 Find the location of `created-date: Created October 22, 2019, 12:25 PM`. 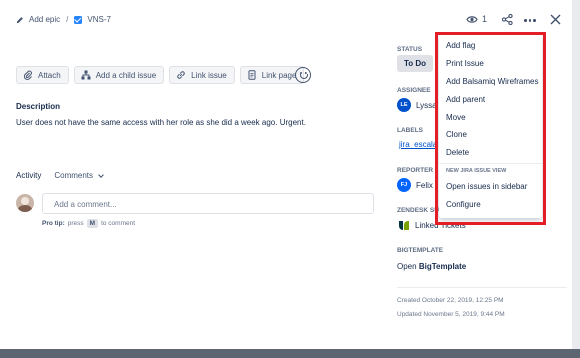

created-date: Created October 22, 2019, 12:25 PM is located at coordinates (450, 300).